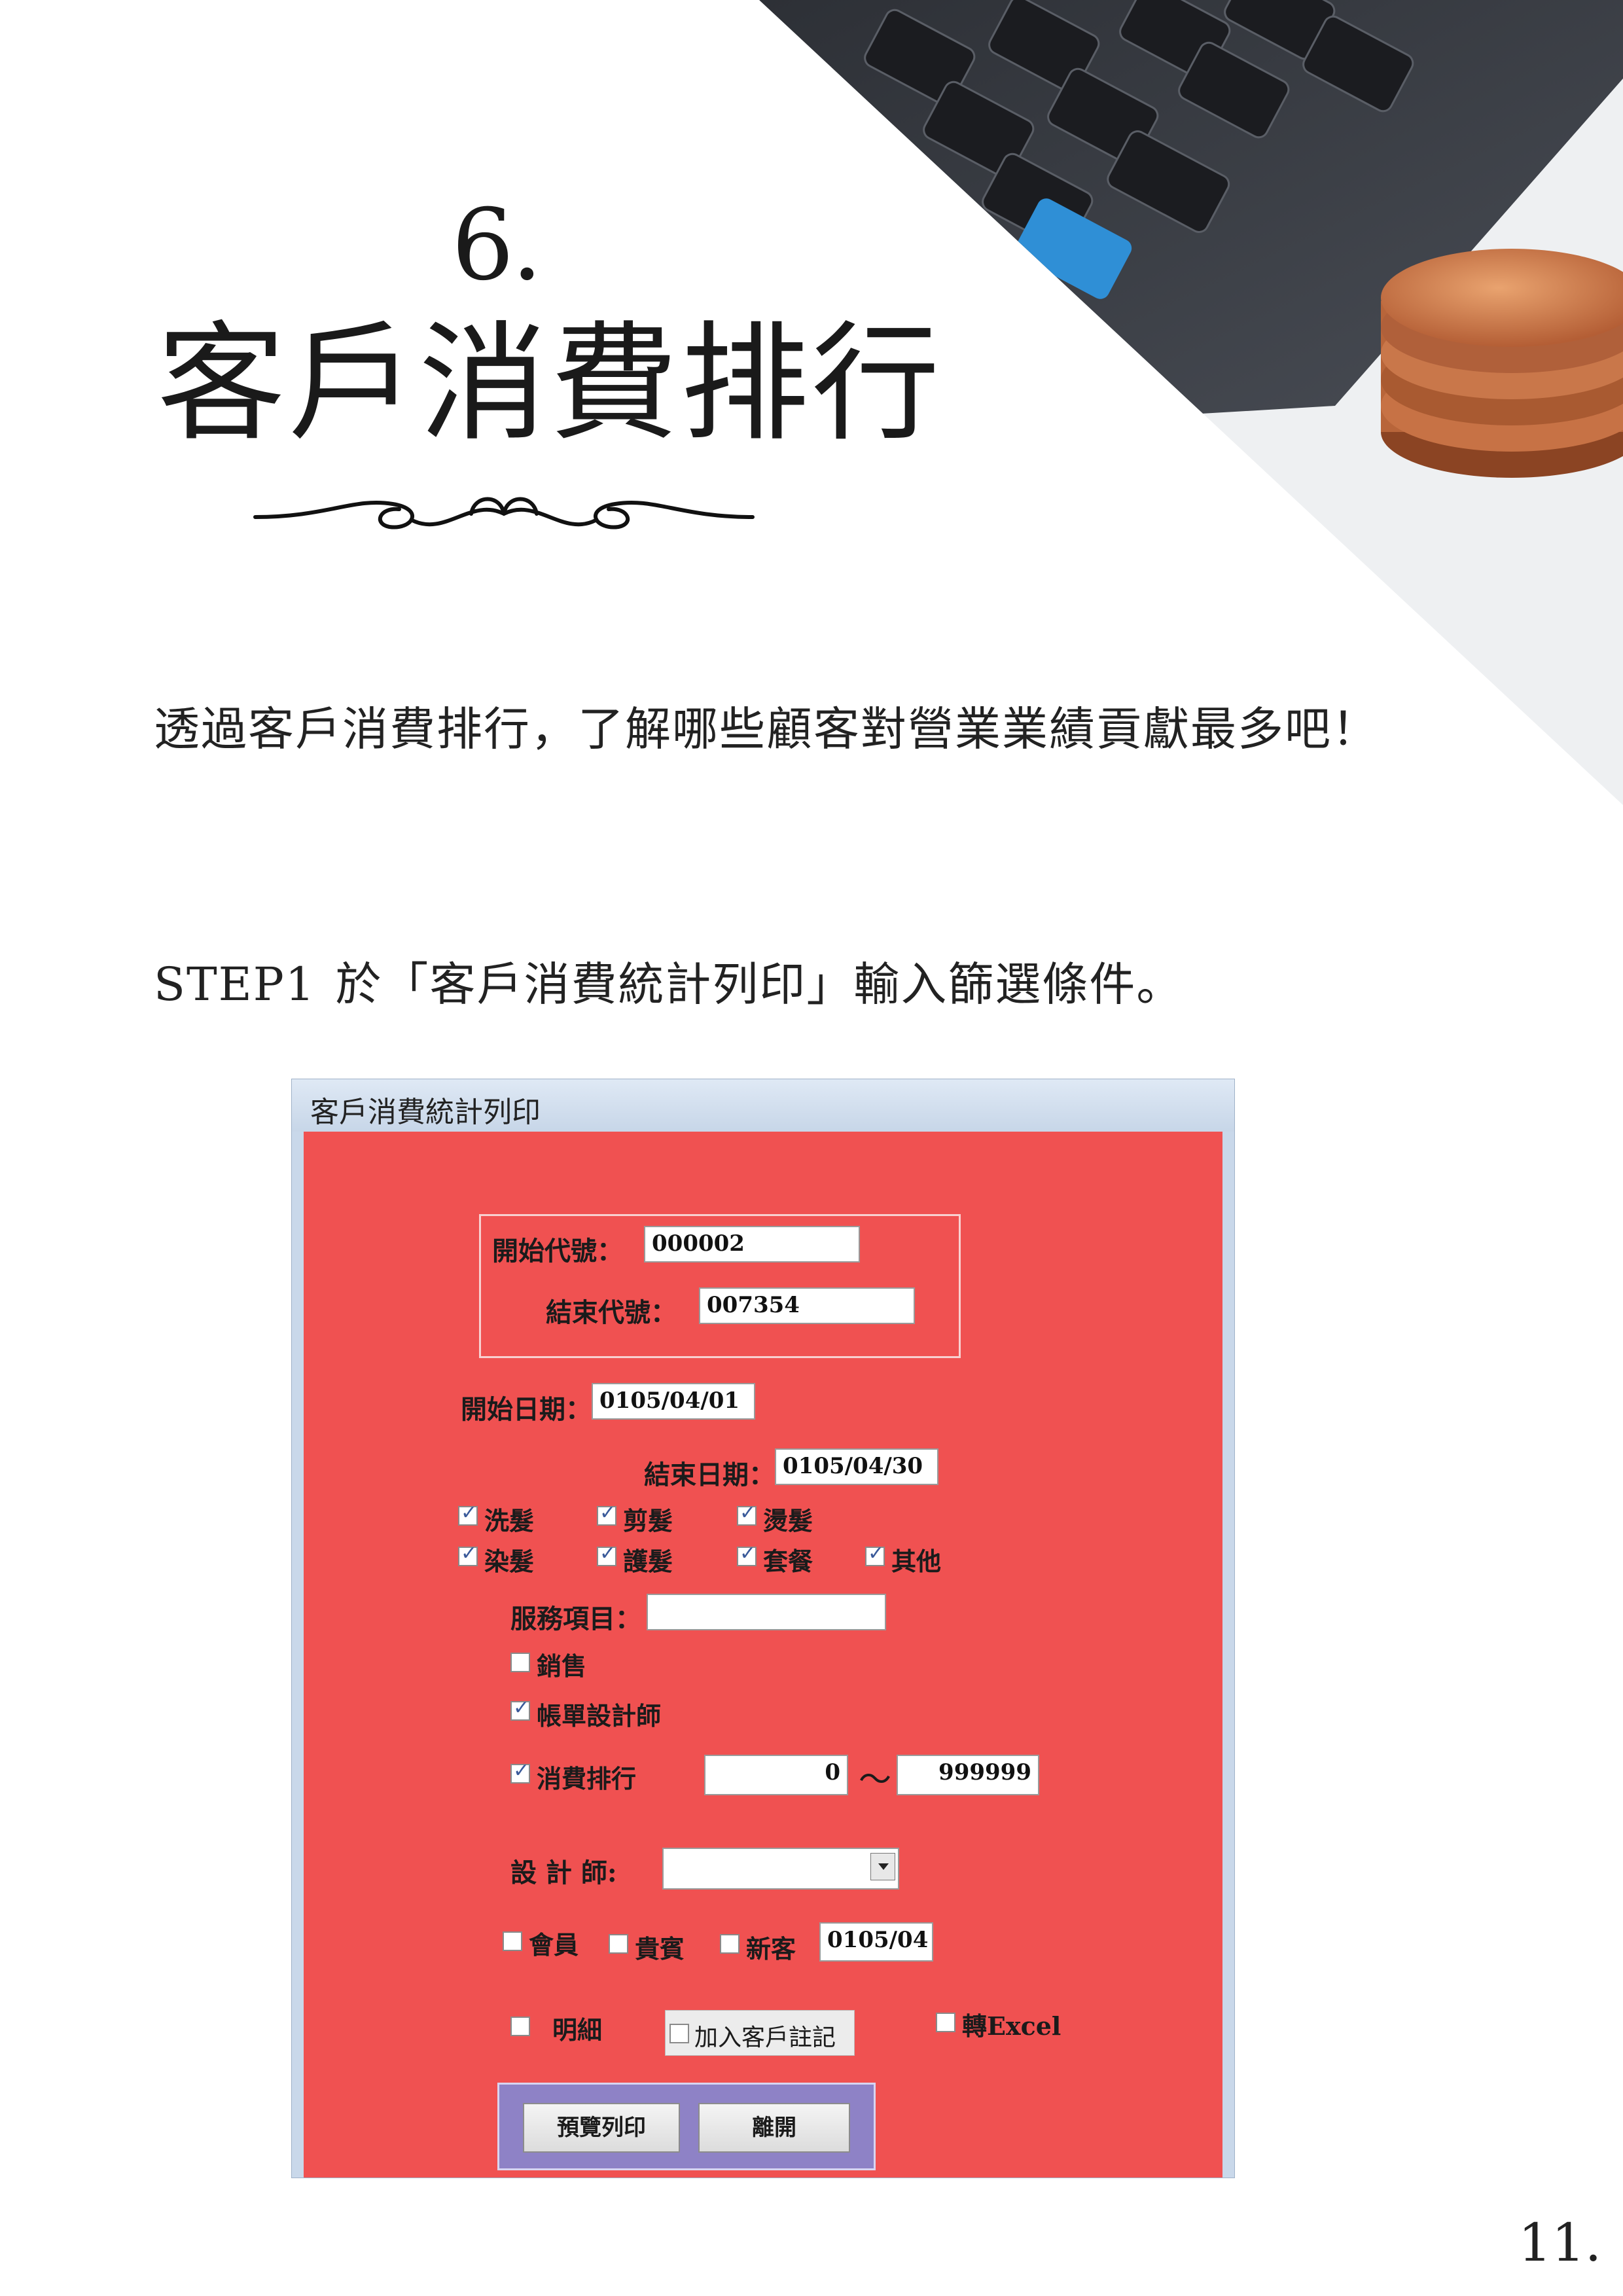 The image size is (1623, 2296). What do you see at coordinates (599, 1716) in the screenshot?
I see `checkbox-bill-designer-label: 帳單設計師` at bounding box center [599, 1716].